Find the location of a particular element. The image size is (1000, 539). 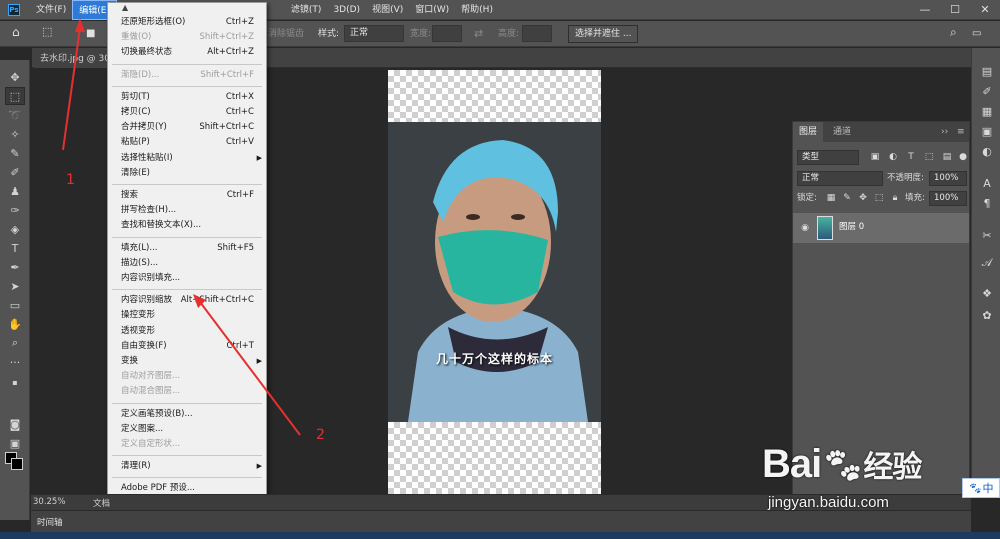

baidu-brand-text: Bai is located at coordinates (792, 464).